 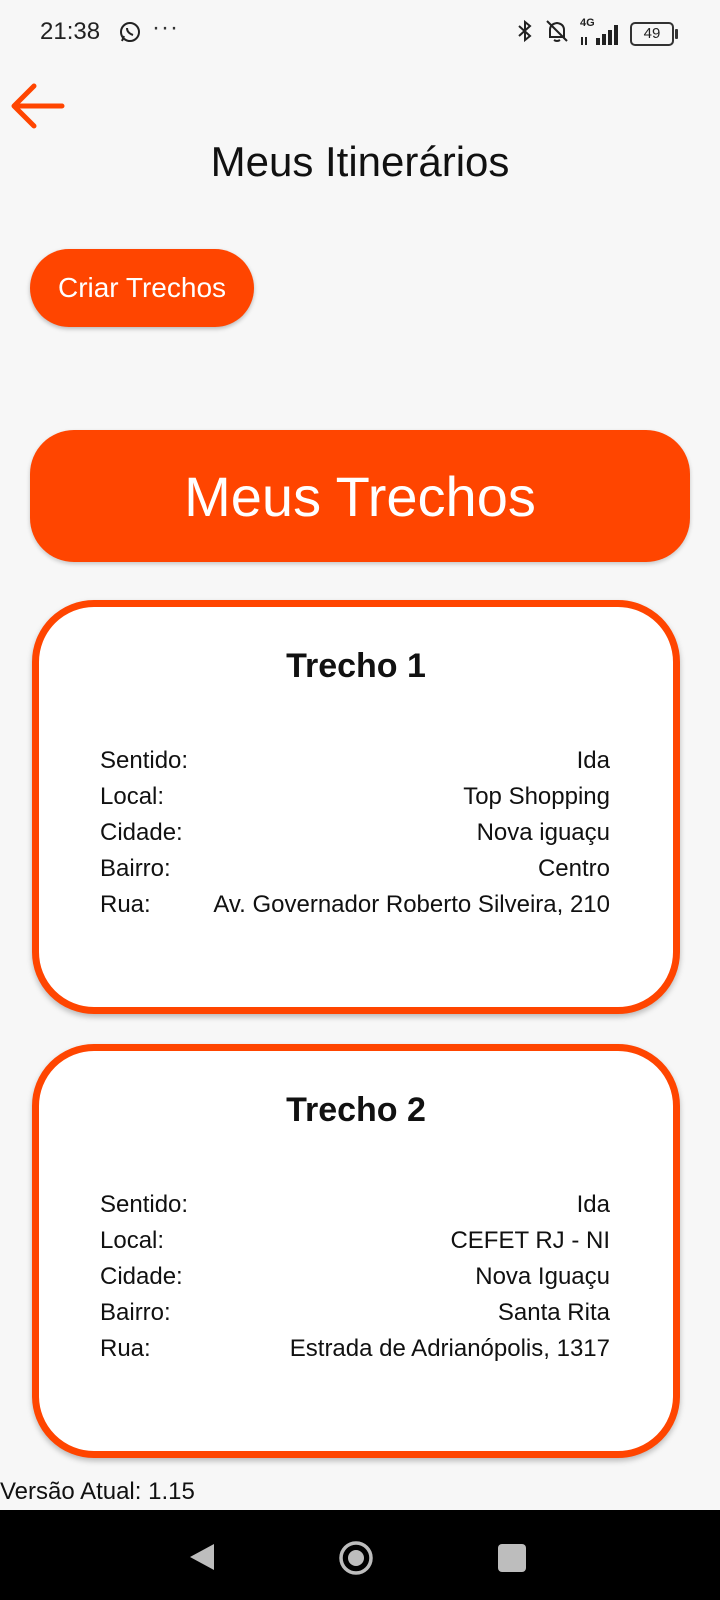 I want to click on system-navigation-bar, so click(x=360, y=1555).